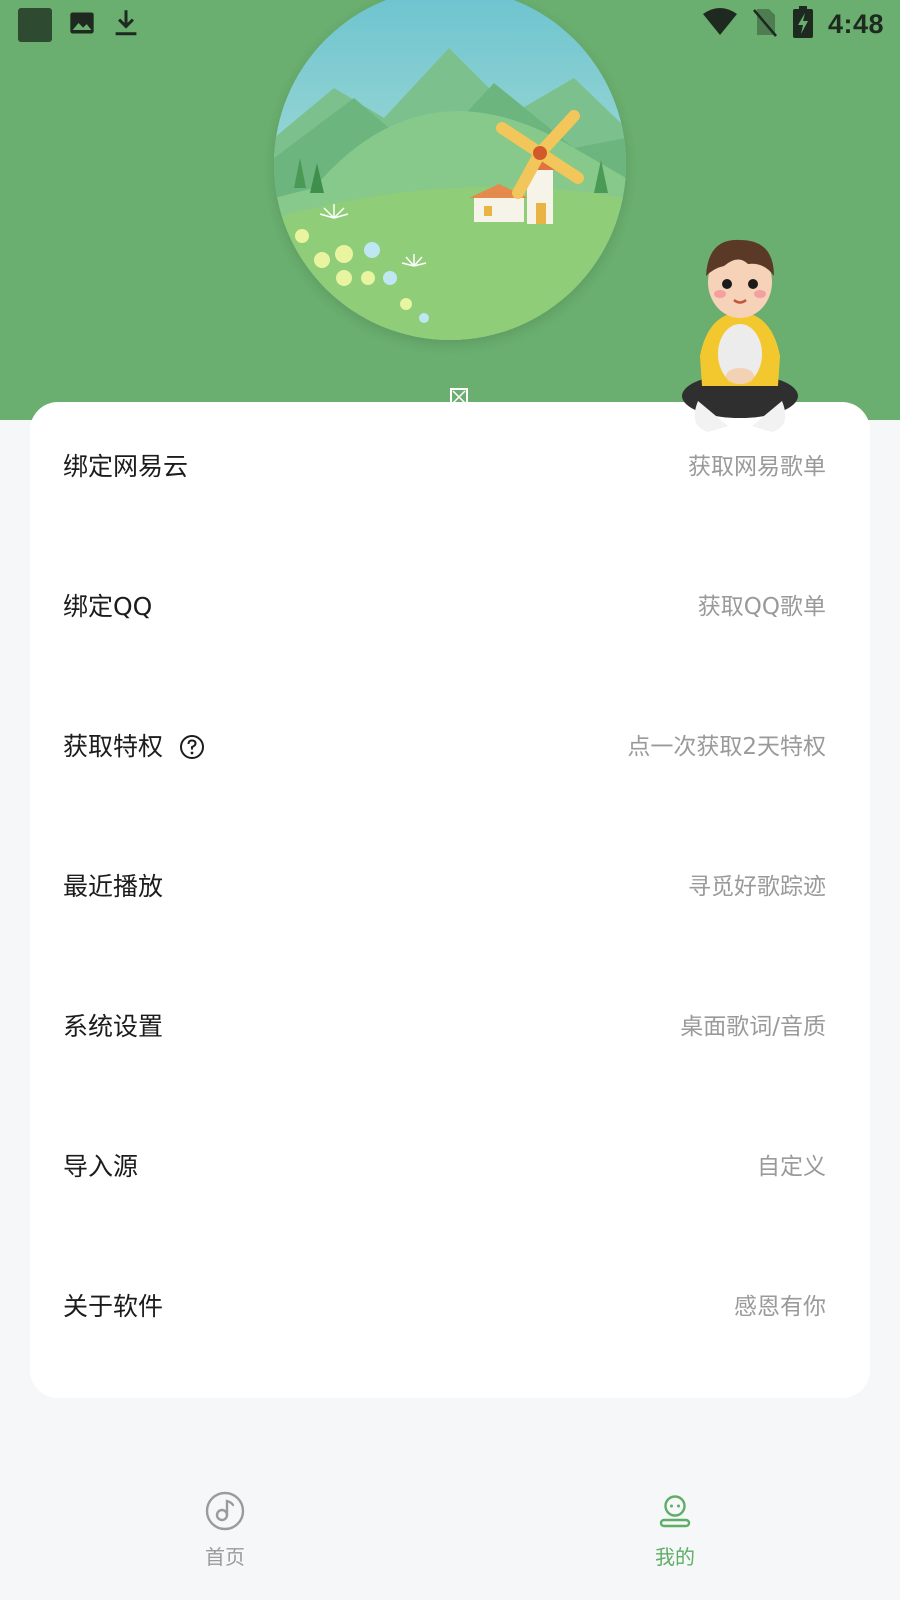  I want to click on menu-item-hint: 桌面歌词/音质, so click(753, 1027).